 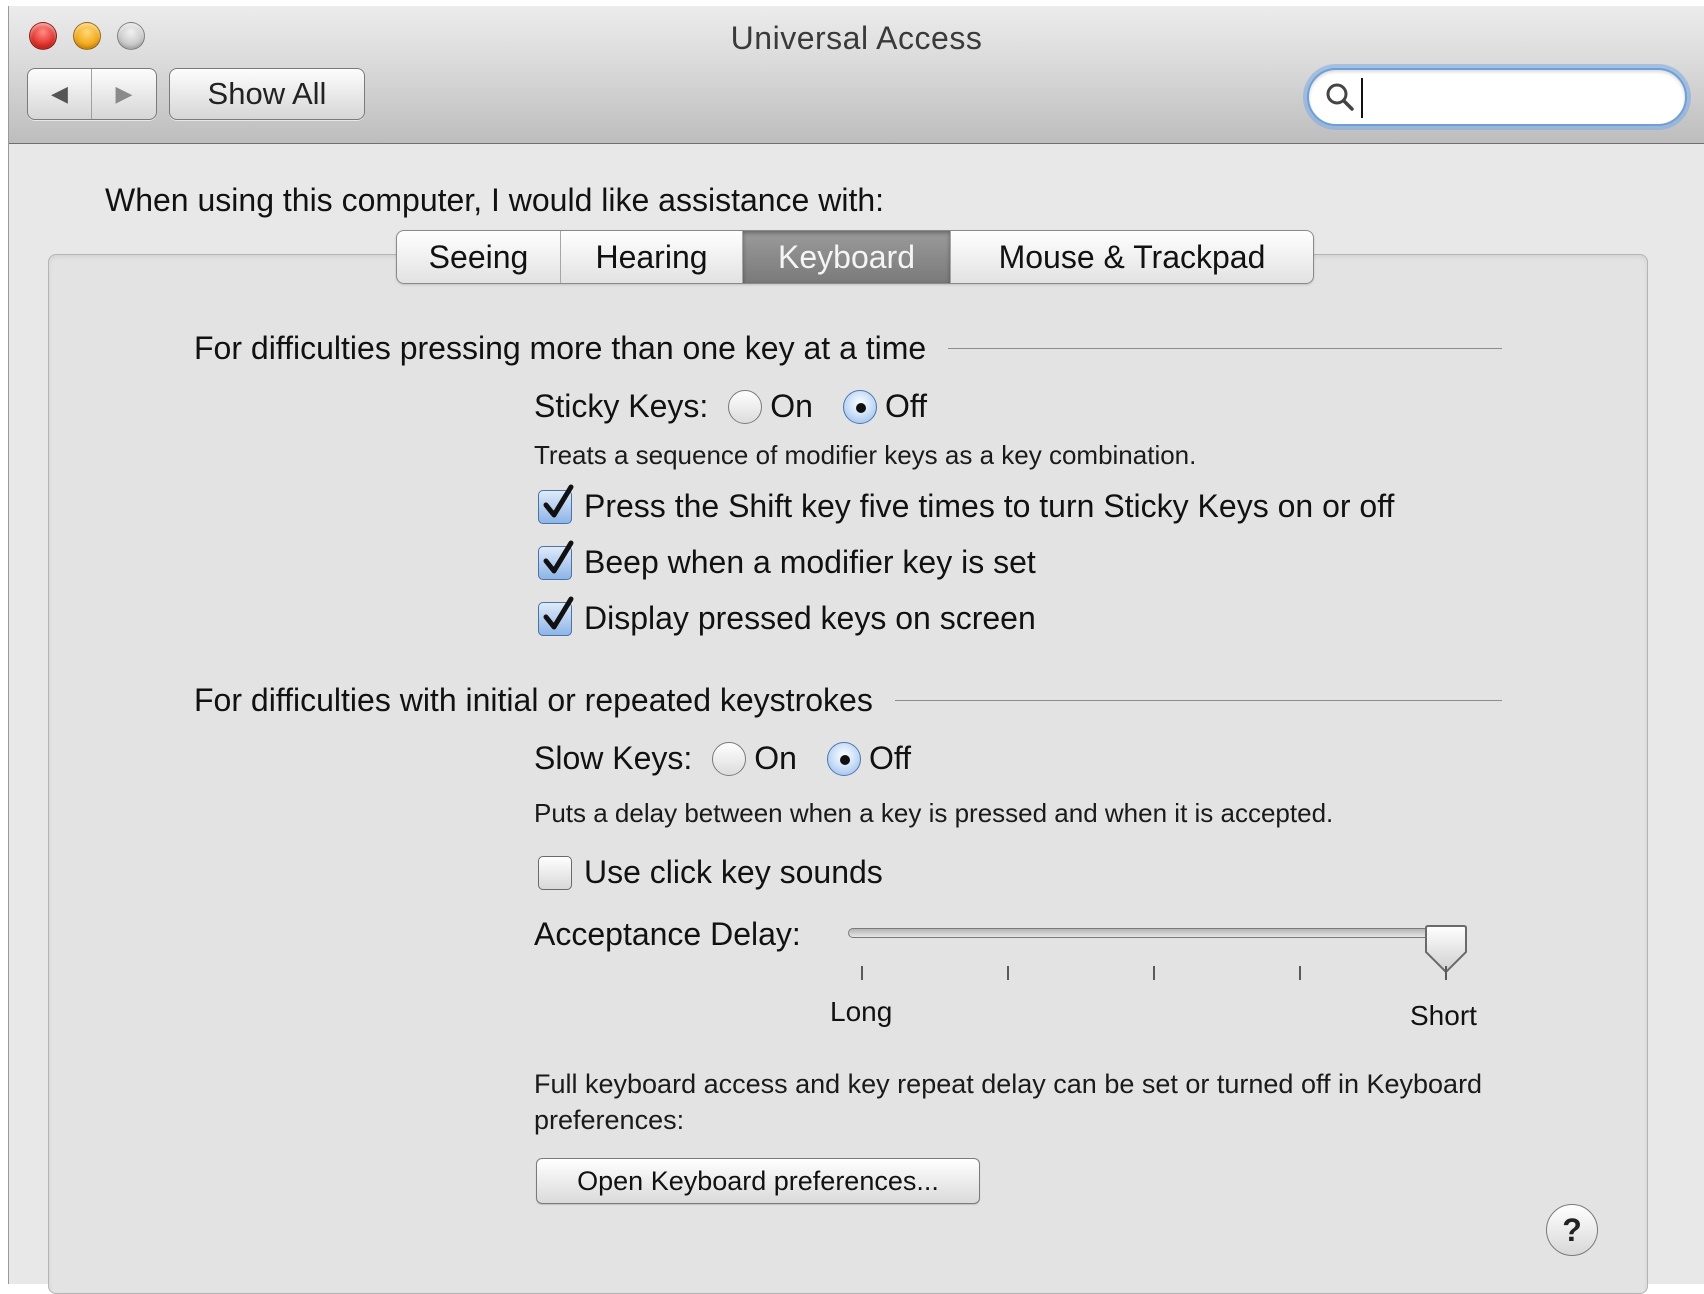 I want to click on click-key-sounds-checkbox, so click(x=555, y=872).